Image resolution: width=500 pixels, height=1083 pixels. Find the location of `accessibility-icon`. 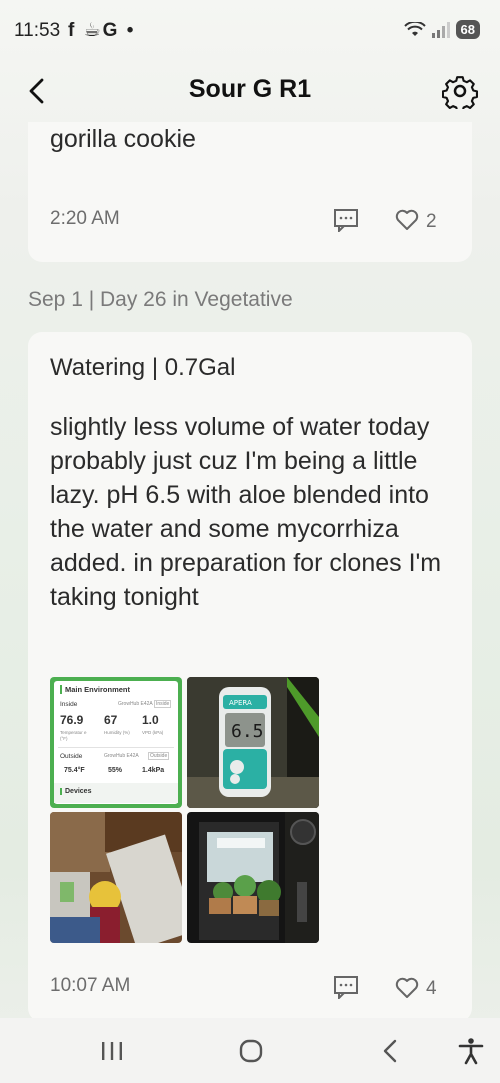

accessibility-icon is located at coordinates (471, 1051).